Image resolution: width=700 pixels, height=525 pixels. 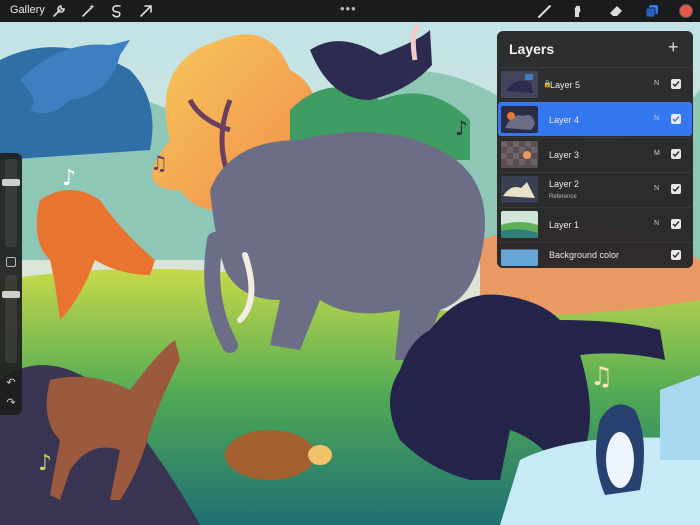 What do you see at coordinates (595, 84) in the screenshot?
I see `layer-row-5: 🔒 Layer 5 N` at bounding box center [595, 84].